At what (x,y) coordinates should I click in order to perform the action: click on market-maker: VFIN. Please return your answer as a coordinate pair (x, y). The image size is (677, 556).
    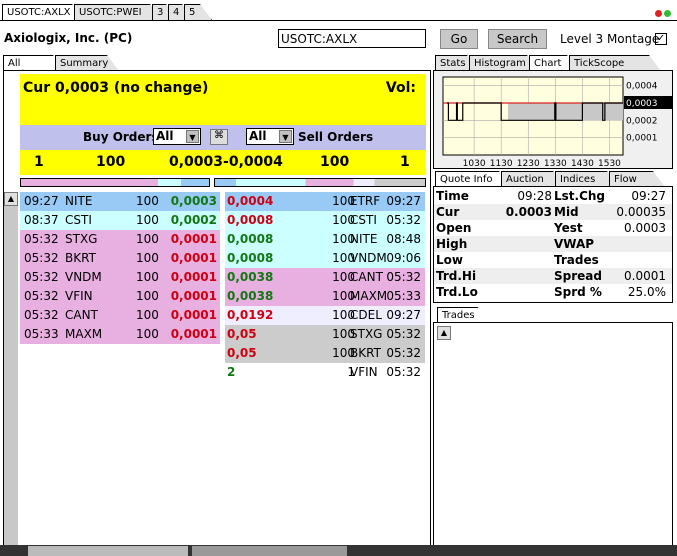
    Looking at the image, I should click on (79, 296).